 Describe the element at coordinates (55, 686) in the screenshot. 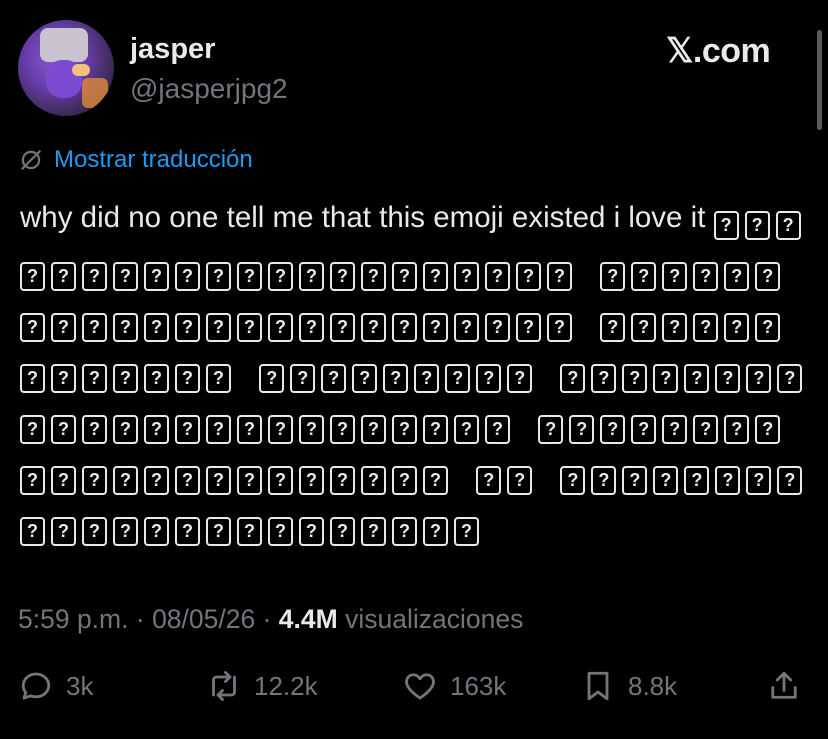

I see `reply-button: 3k` at that location.